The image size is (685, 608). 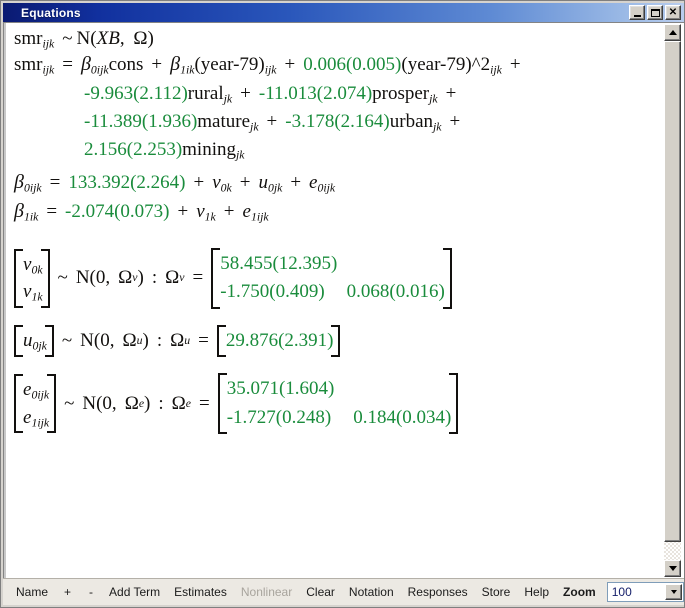 I want to click on rural-subscript: jk, so click(x=228, y=99).